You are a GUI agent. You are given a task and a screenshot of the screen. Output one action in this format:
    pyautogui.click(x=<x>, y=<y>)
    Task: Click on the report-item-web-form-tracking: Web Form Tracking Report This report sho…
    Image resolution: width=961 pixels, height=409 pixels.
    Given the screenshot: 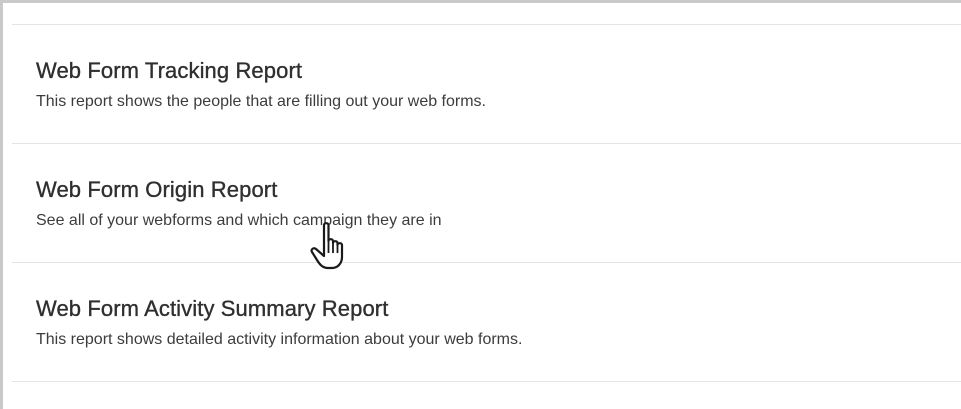 What is the action you would take?
    pyautogui.click(x=498, y=85)
    